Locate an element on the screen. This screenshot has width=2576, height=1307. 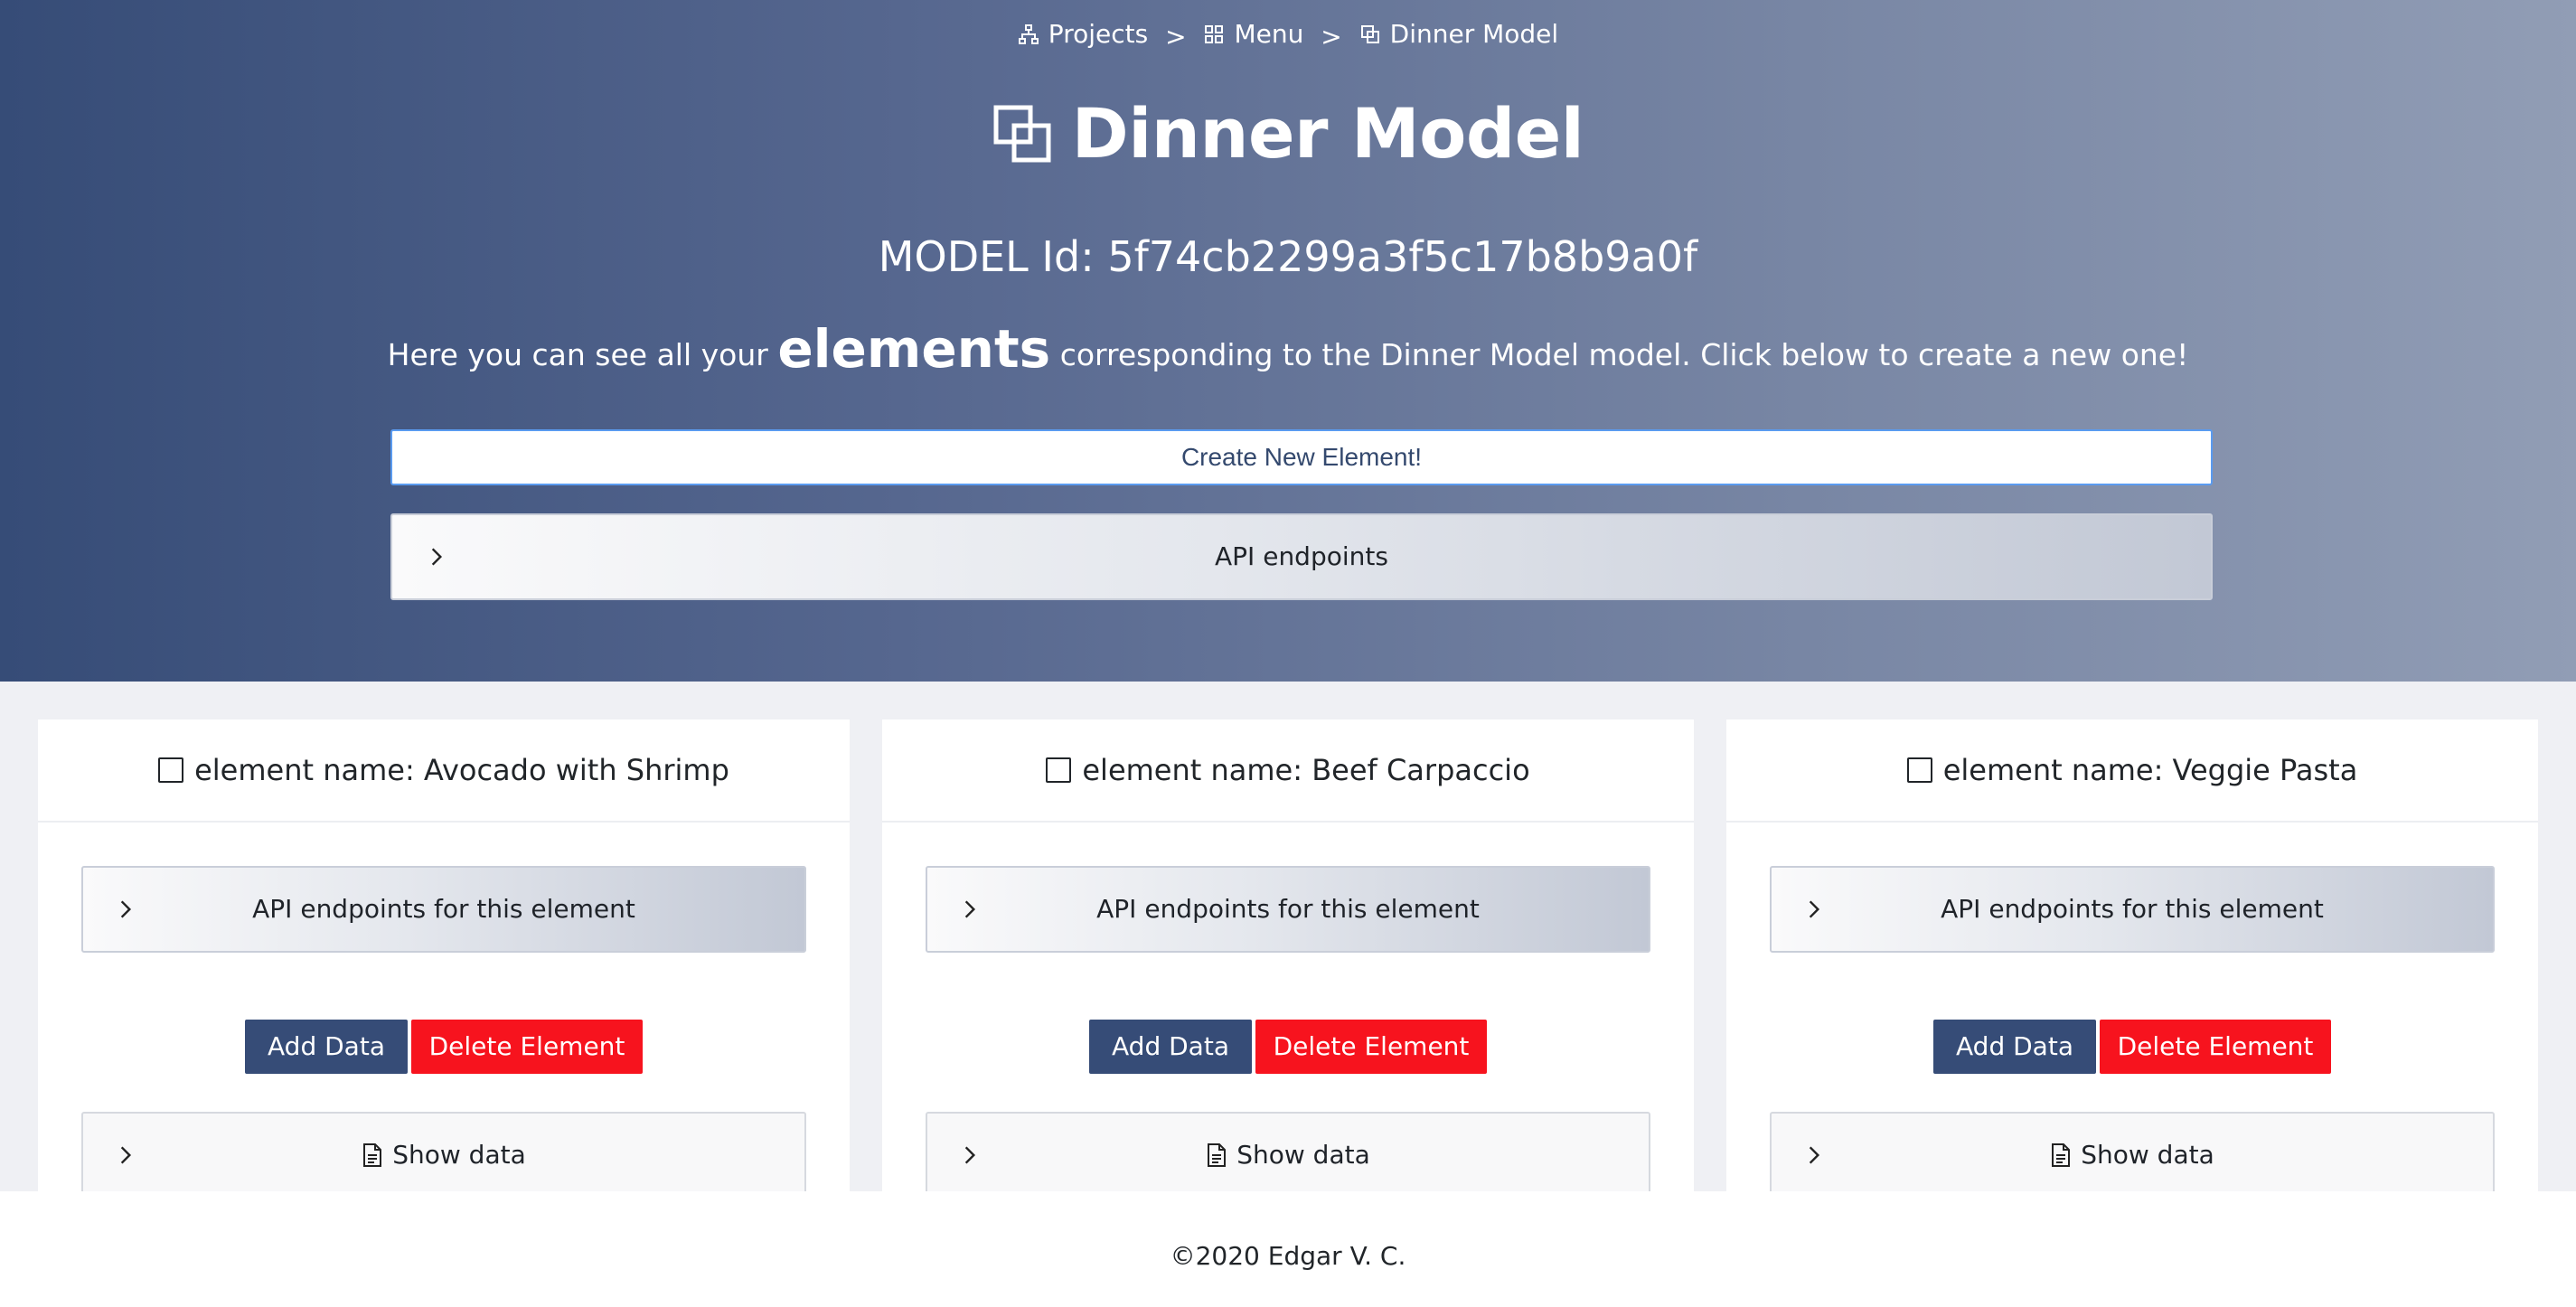
breadcrumb-menu: Menu is located at coordinates (1253, 34).